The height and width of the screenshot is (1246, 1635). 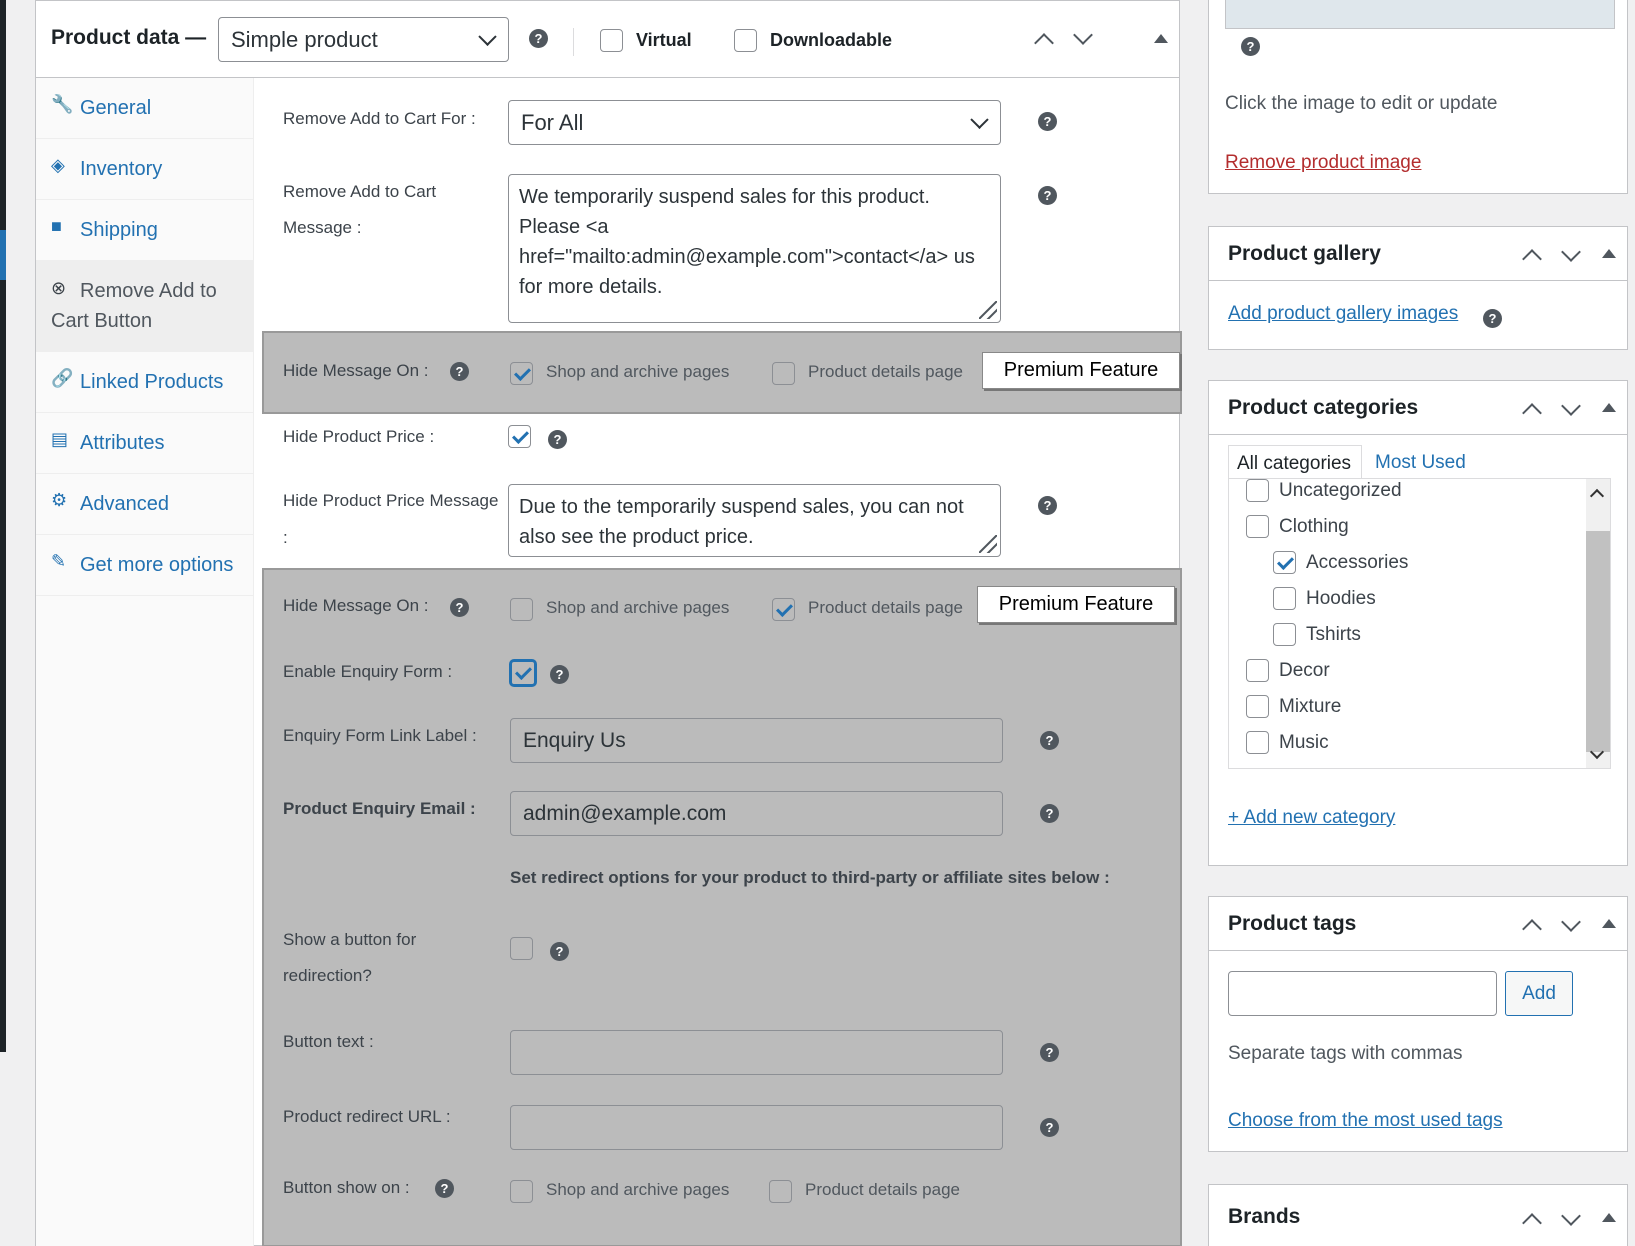 What do you see at coordinates (145, 230) in the screenshot?
I see `tab-shipping: ■ Shipping` at bounding box center [145, 230].